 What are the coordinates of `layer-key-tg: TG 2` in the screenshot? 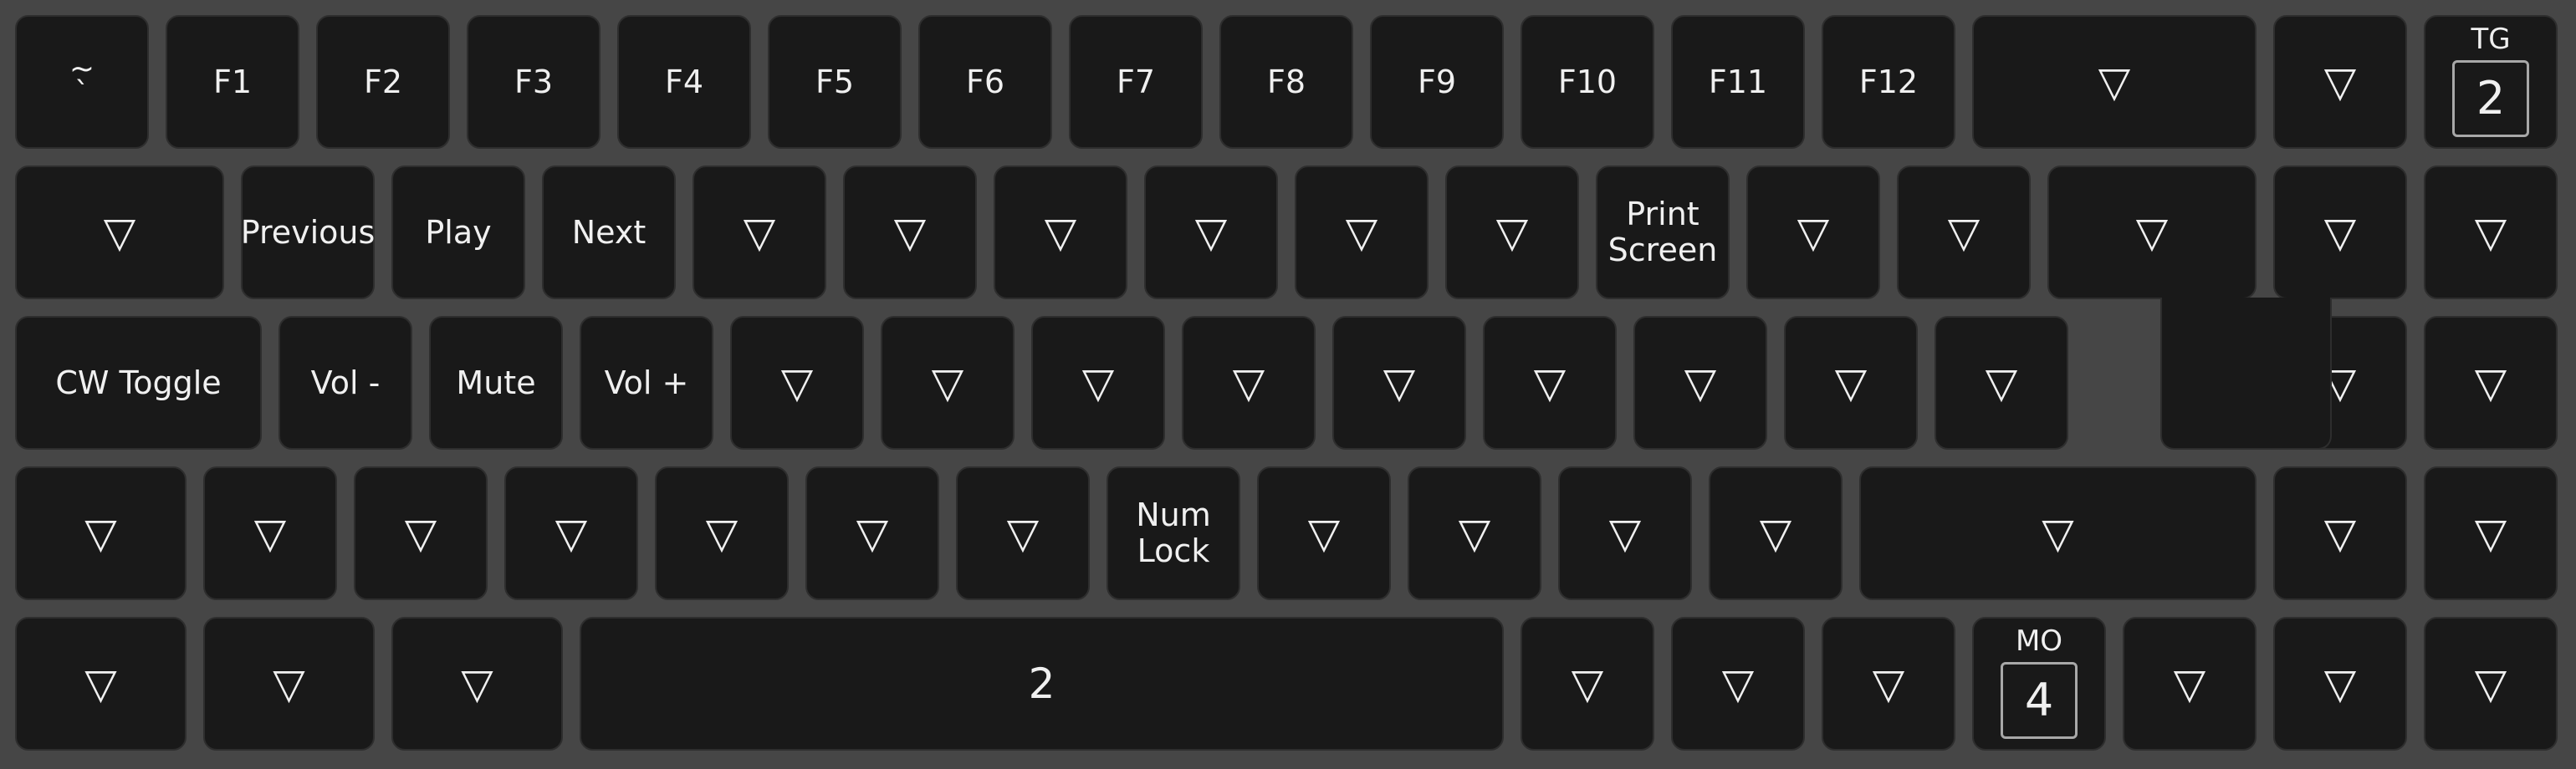 It's located at (2491, 82).